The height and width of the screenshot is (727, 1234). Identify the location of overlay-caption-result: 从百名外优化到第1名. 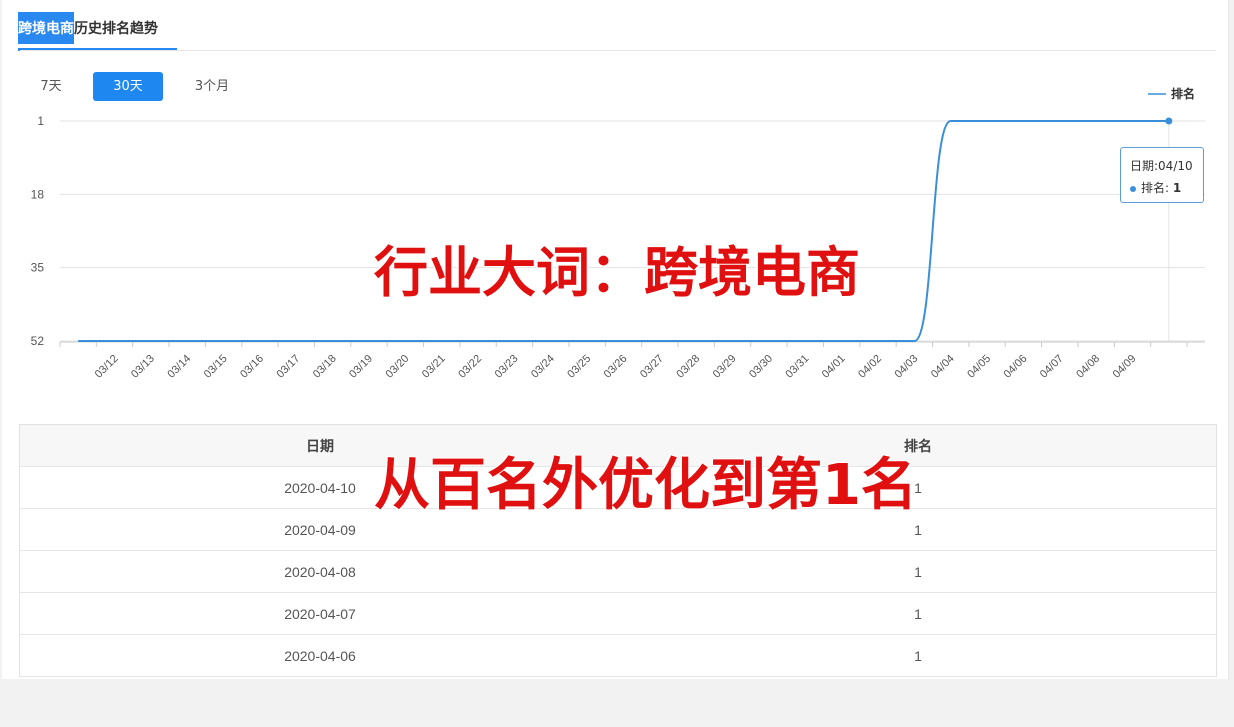
(645, 485).